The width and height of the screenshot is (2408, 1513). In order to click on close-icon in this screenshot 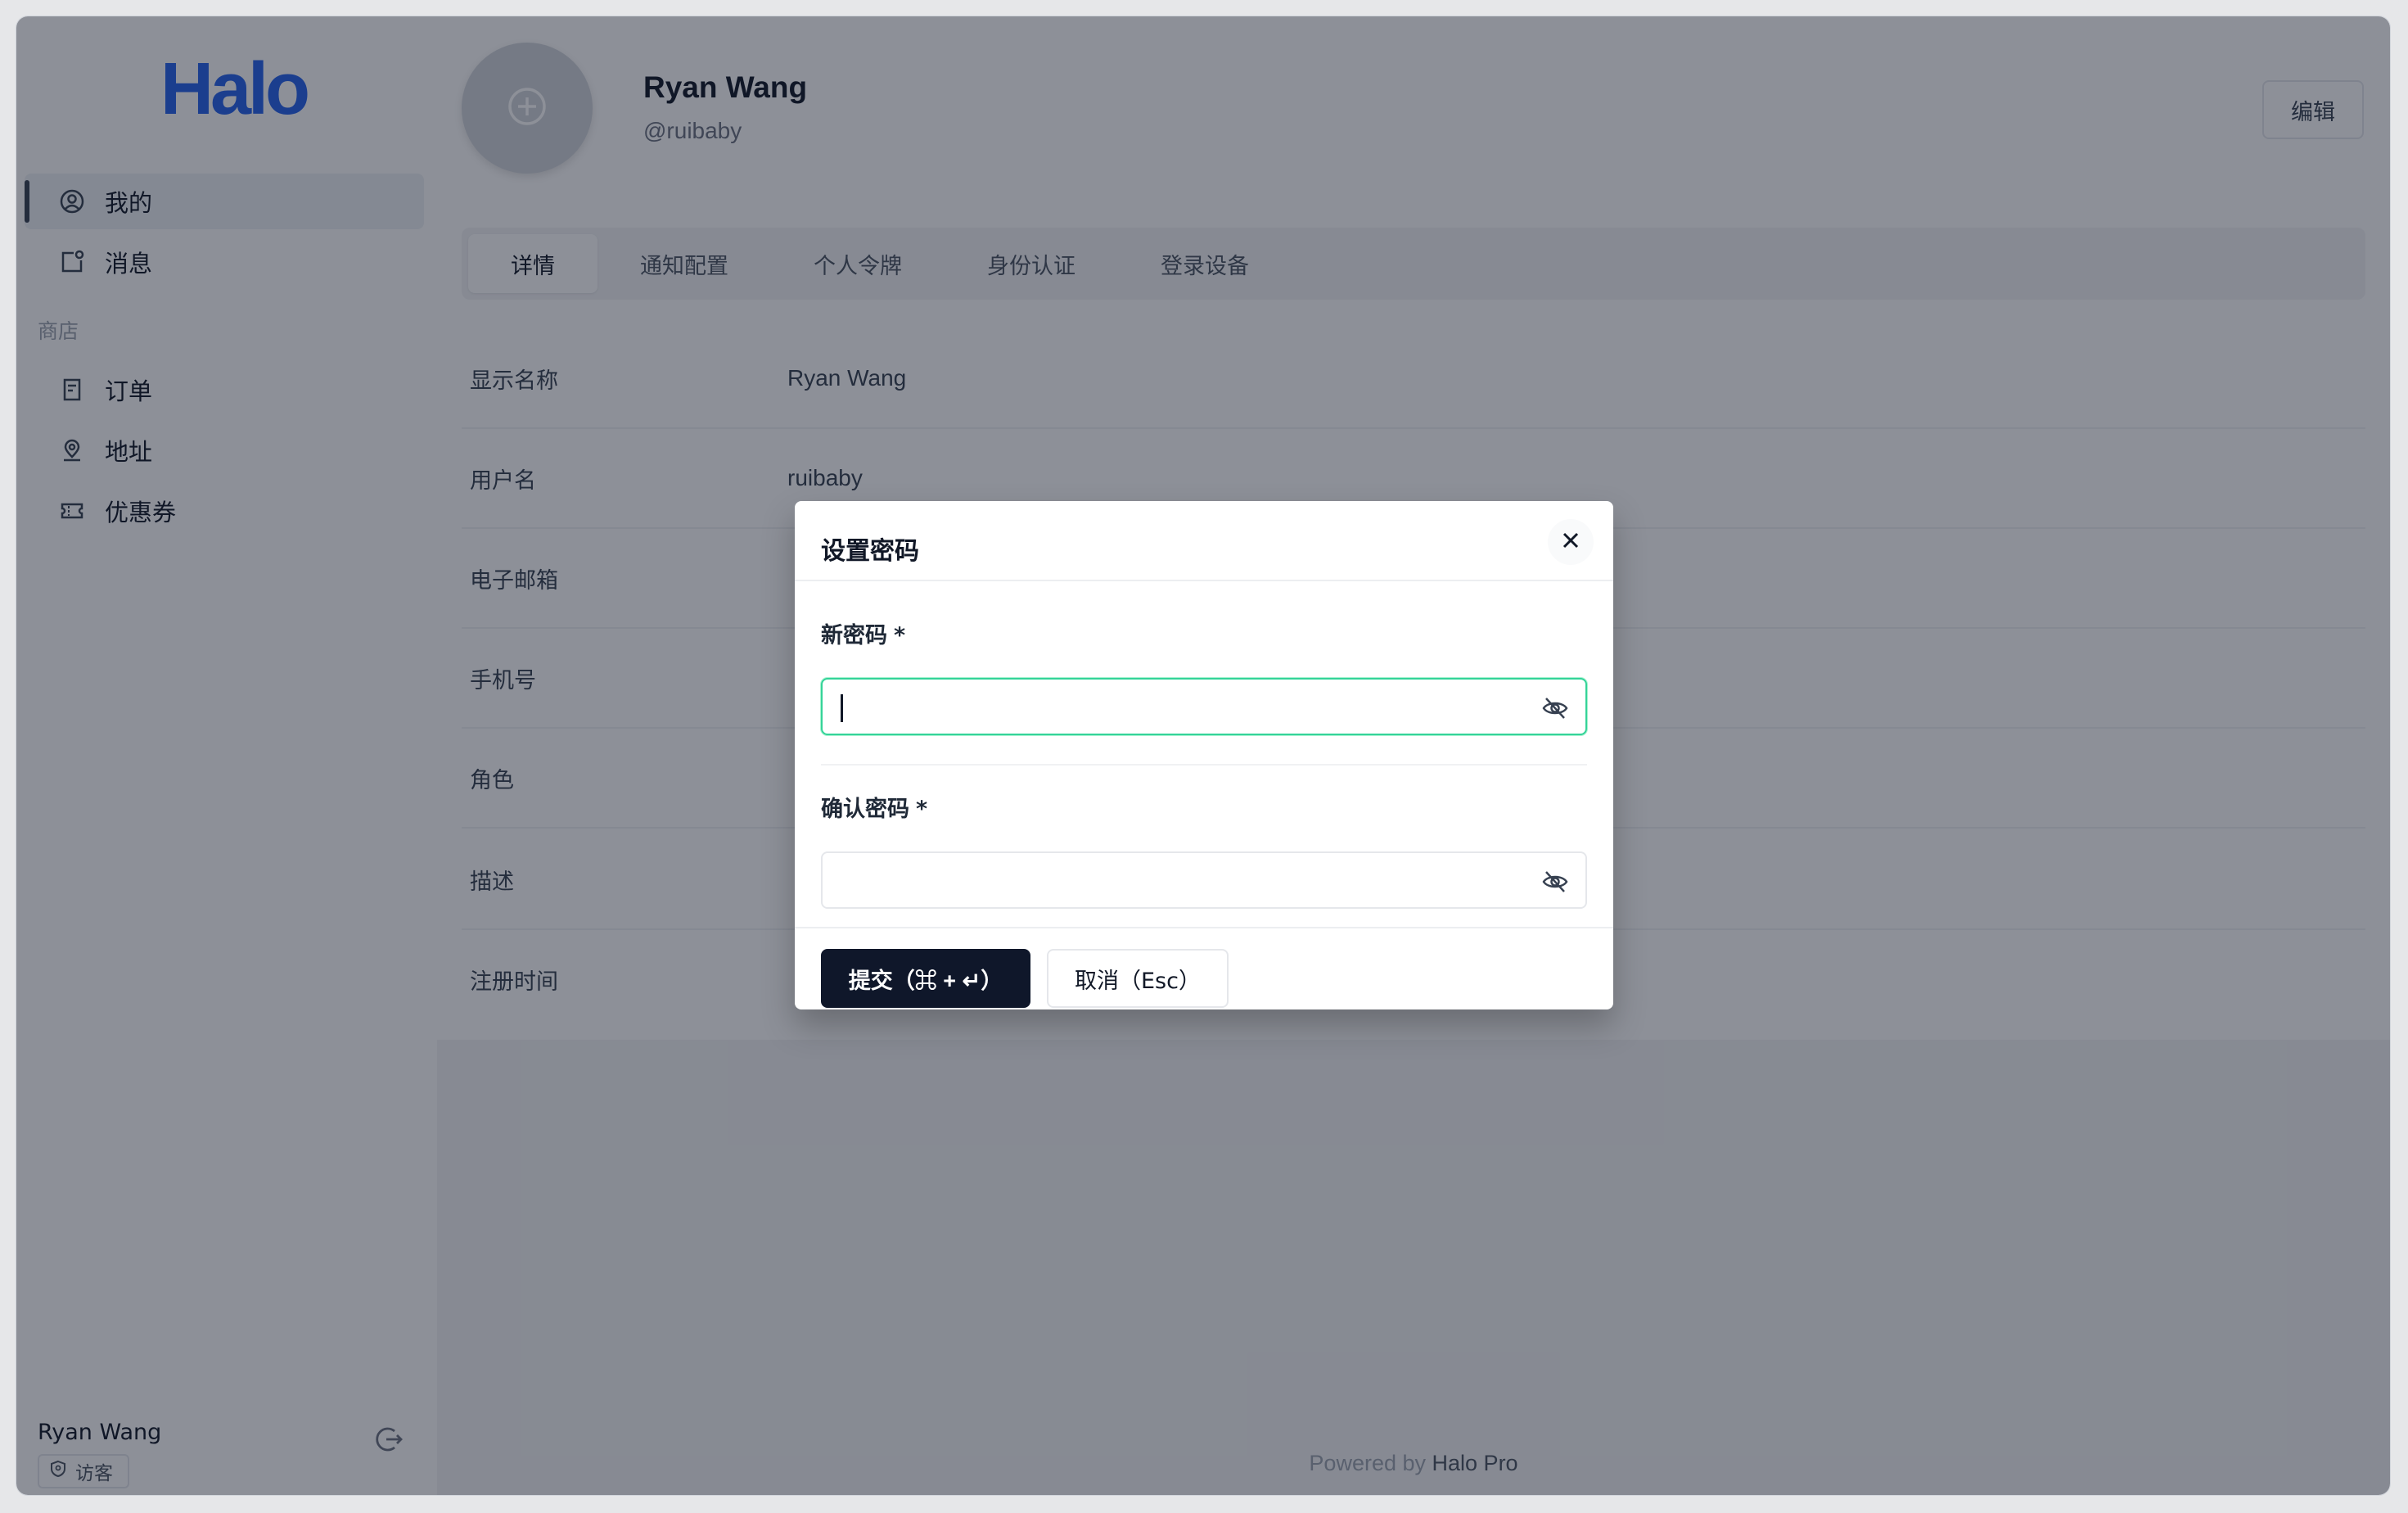, I will do `click(1570, 542)`.